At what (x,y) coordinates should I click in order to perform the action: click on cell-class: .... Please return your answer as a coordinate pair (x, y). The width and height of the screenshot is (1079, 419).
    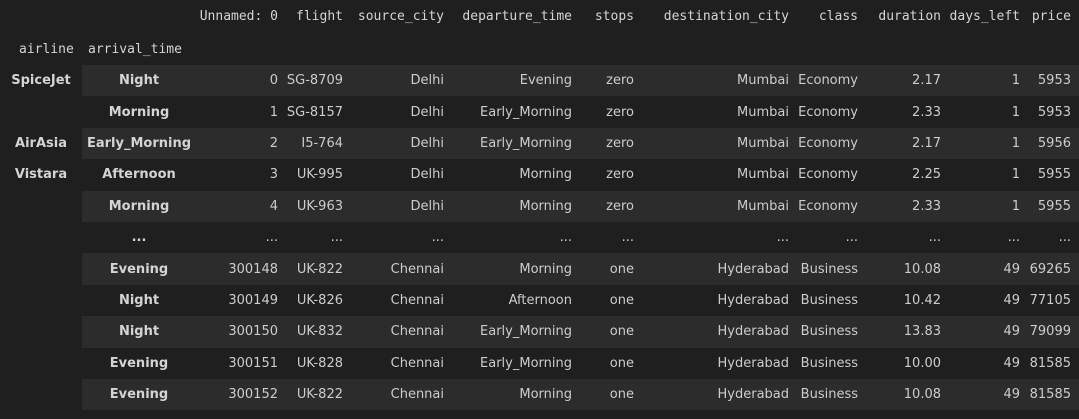
    Looking at the image, I should click on (851, 238).